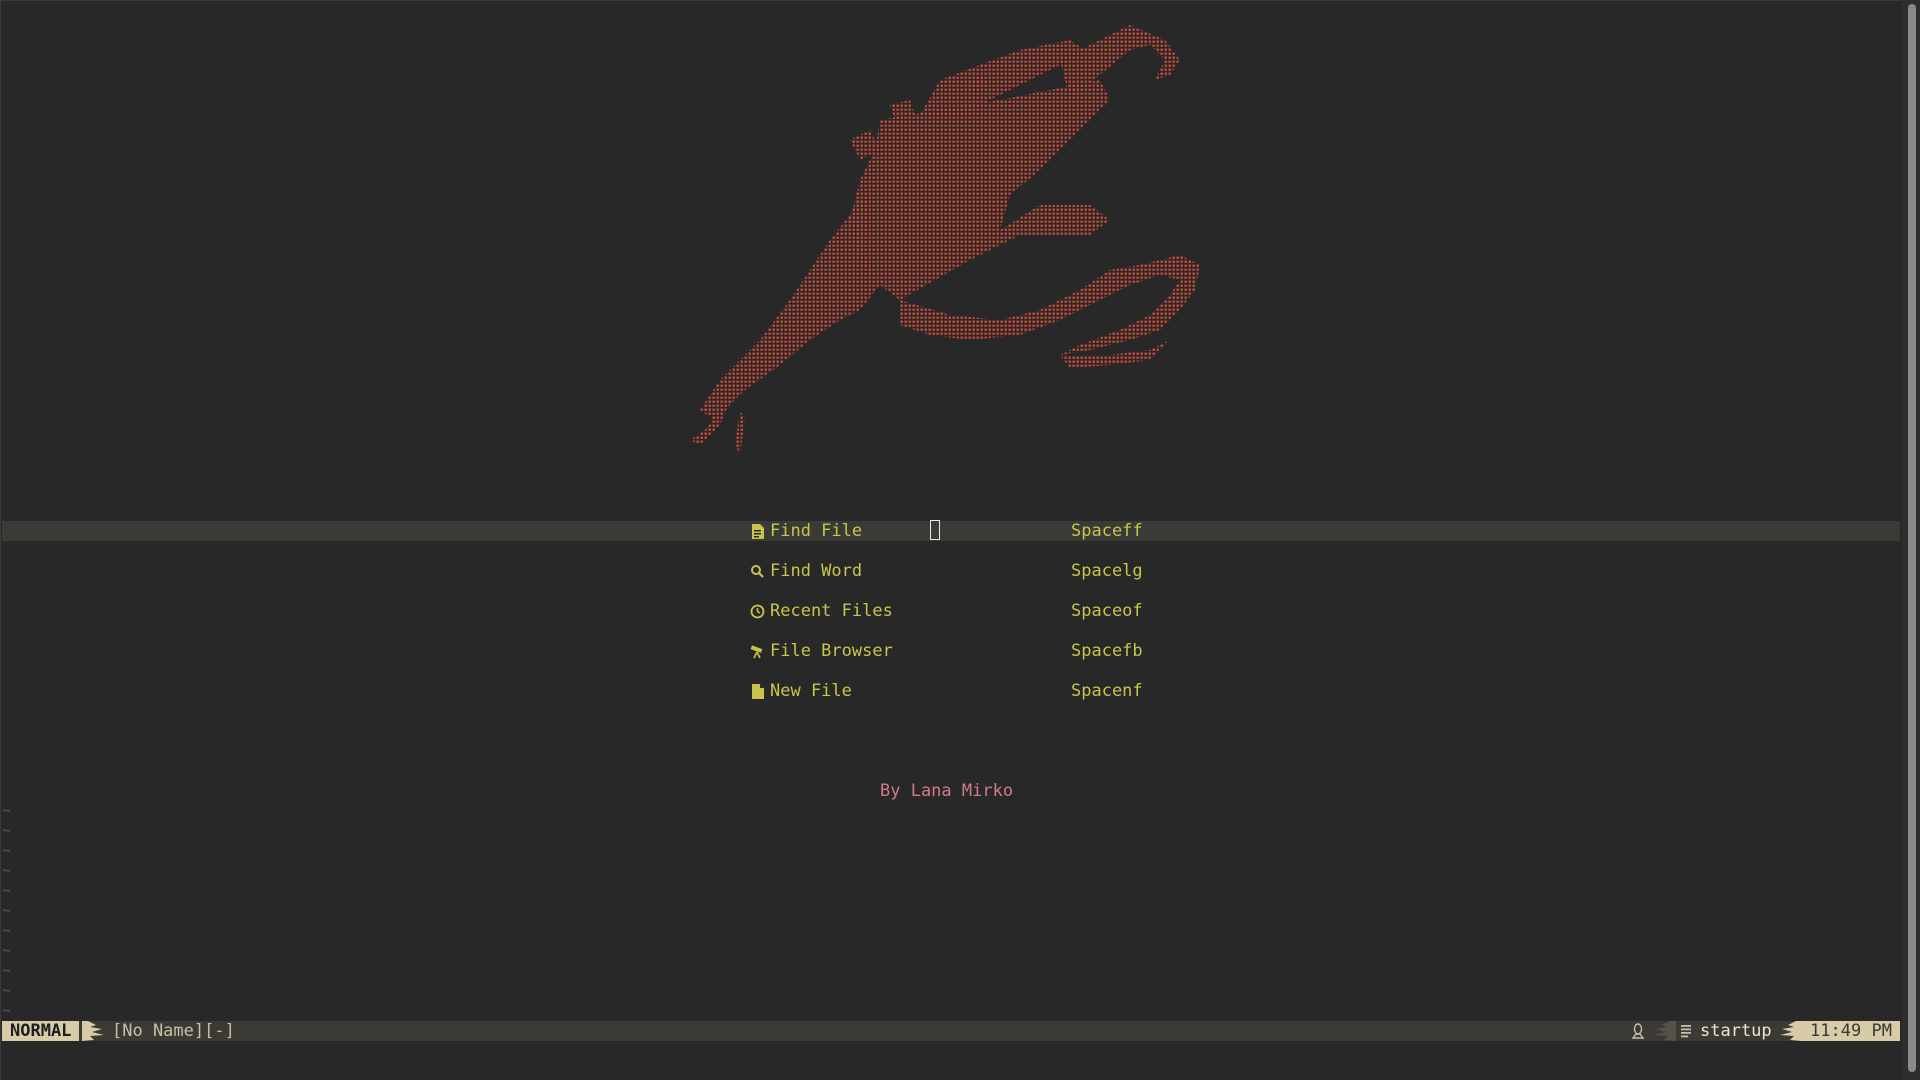 The image size is (1920, 1080). What do you see at coordinates (831, 611) in the screenshot?
I see `menu-label: Recent Files` at bounding box center [831, 611].